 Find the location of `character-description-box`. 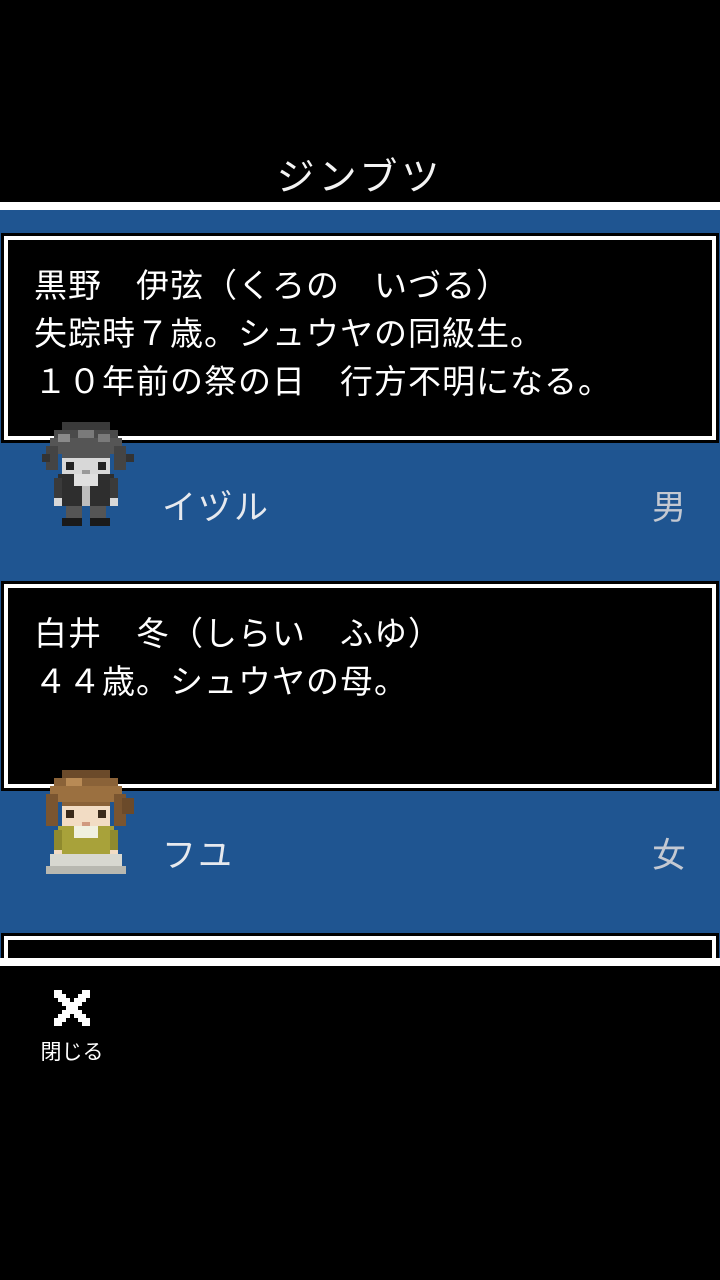

character-description-box is located at coordinates (360, 945).